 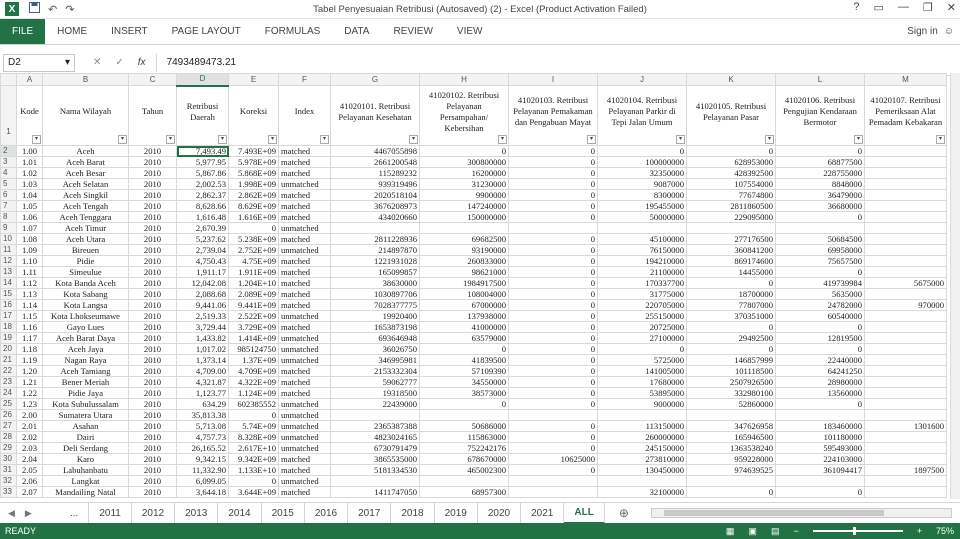 What do you see at coordinates (29, 415) in the screenshot?
I see `cell-A26: 2.00` at bounding box center [29, 415].